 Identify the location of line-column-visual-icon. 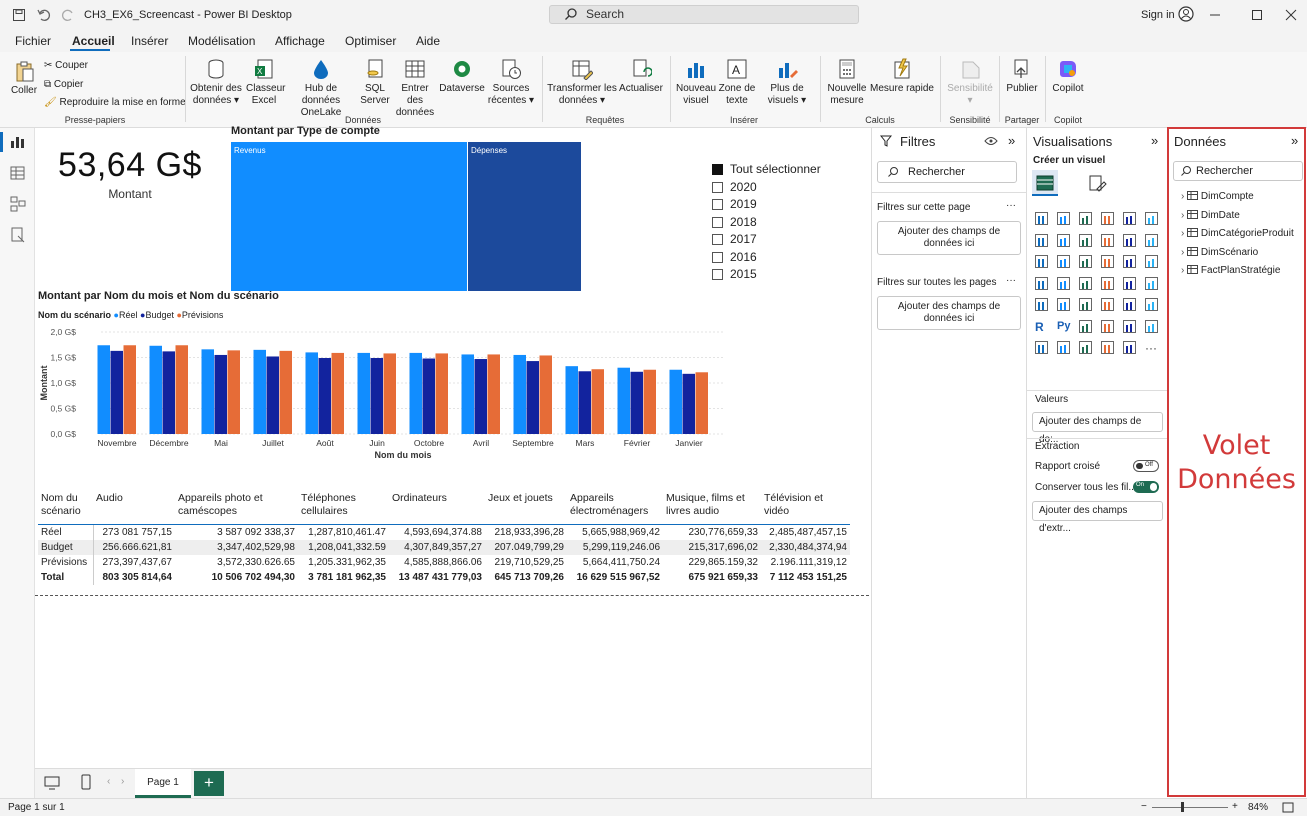
(1107, 240).